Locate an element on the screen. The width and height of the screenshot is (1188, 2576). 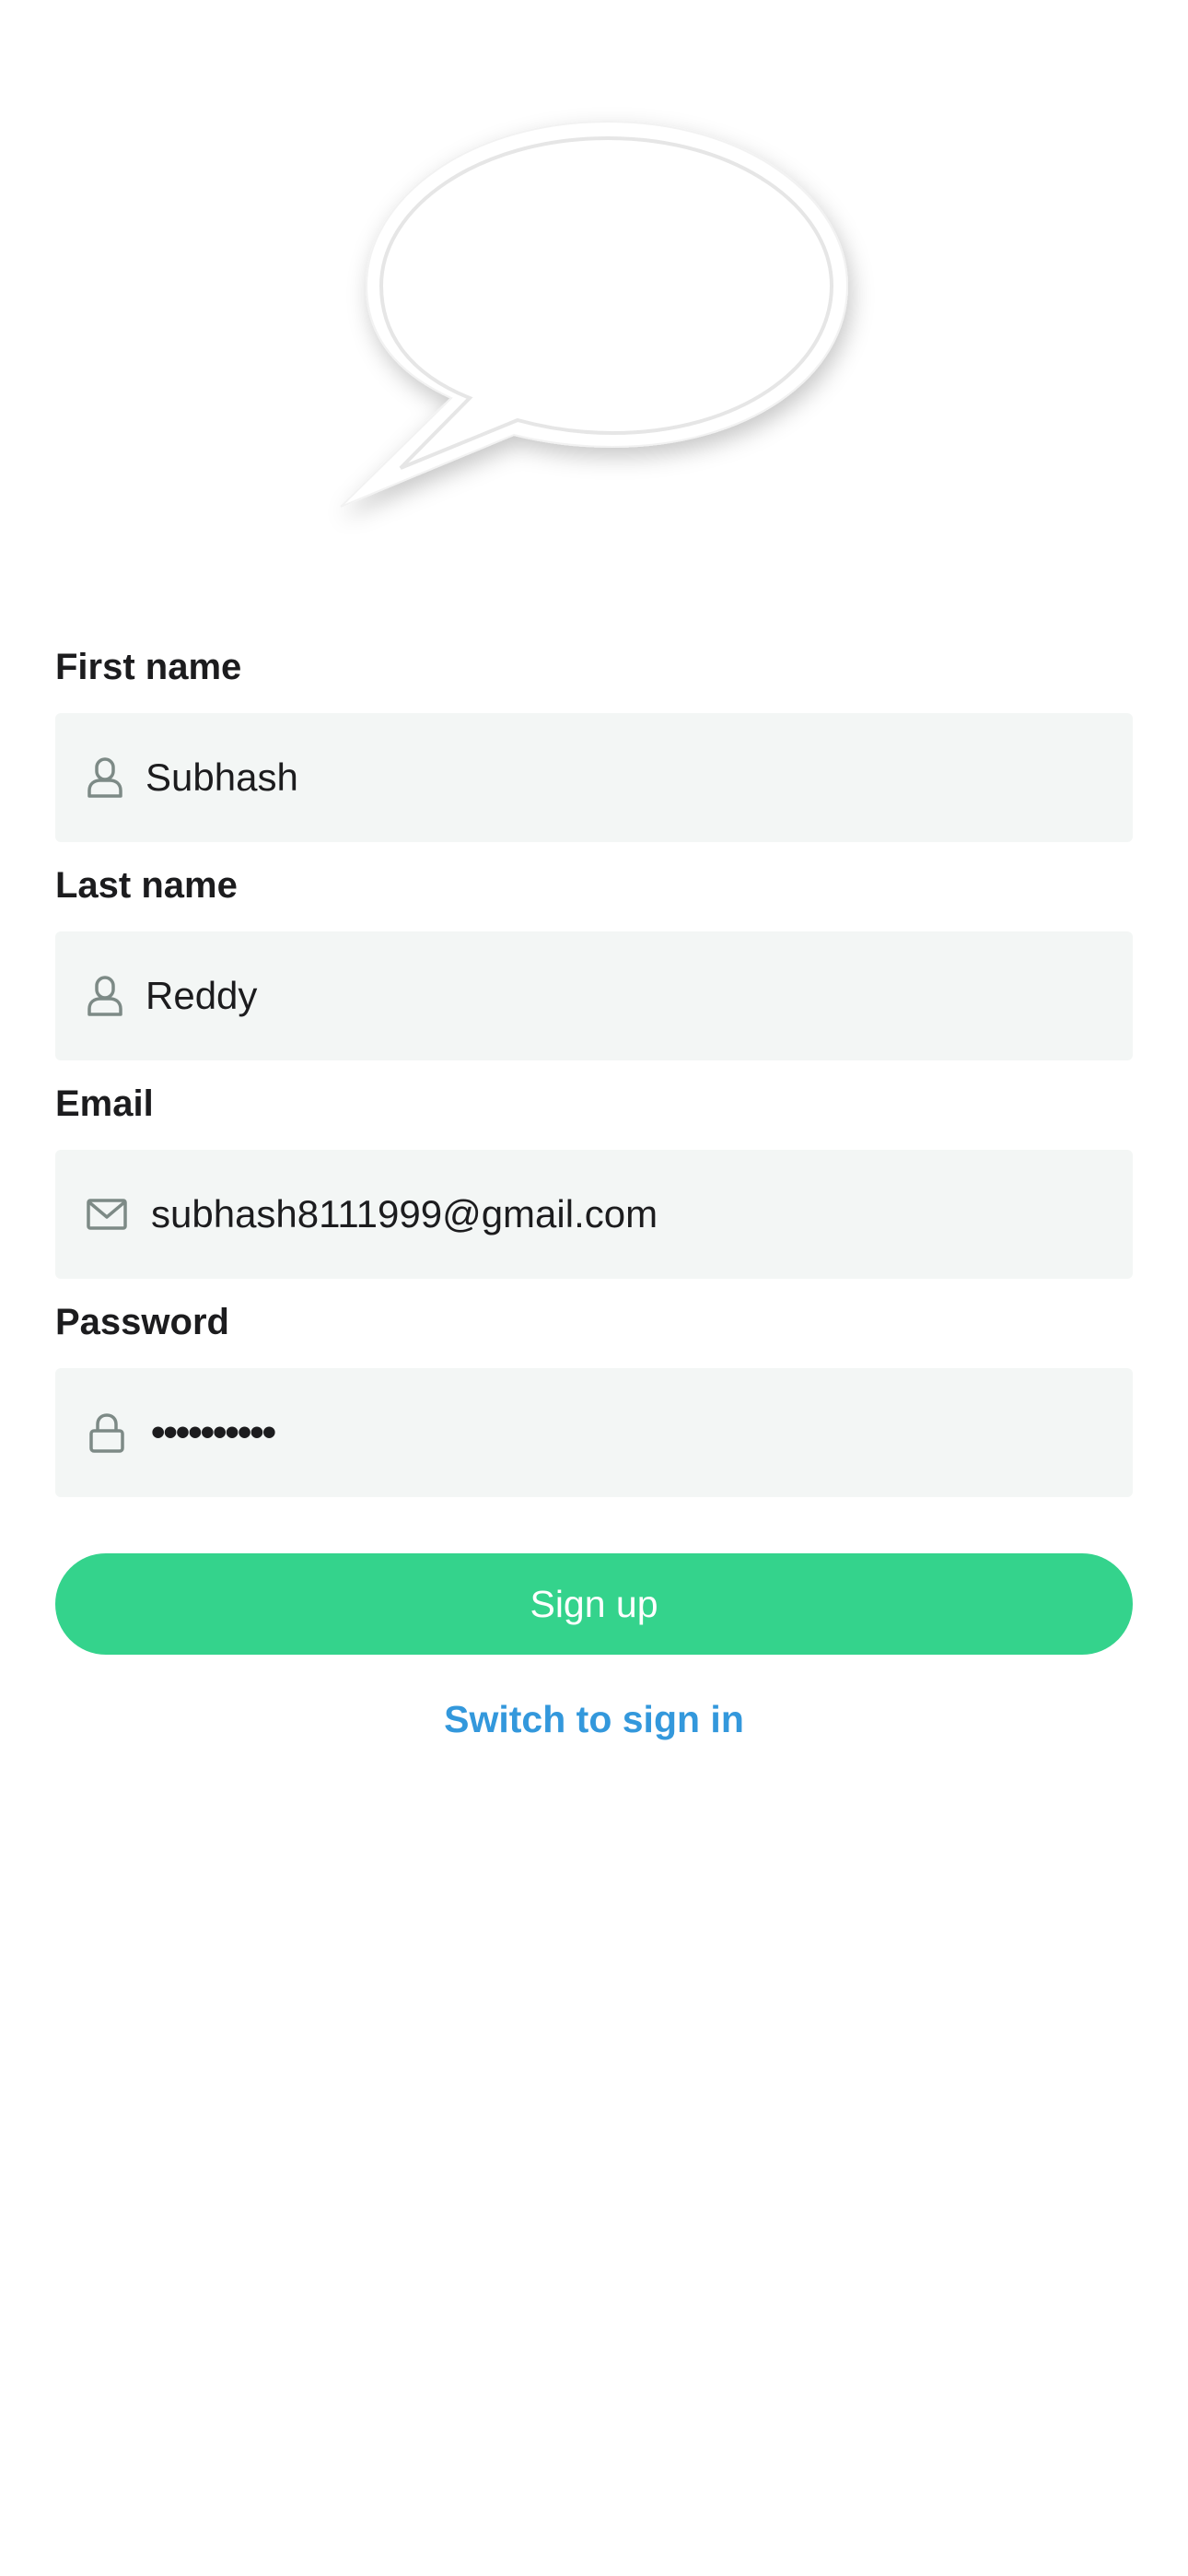
password-field: •••••••••• is located at coordinates (594, 1432).